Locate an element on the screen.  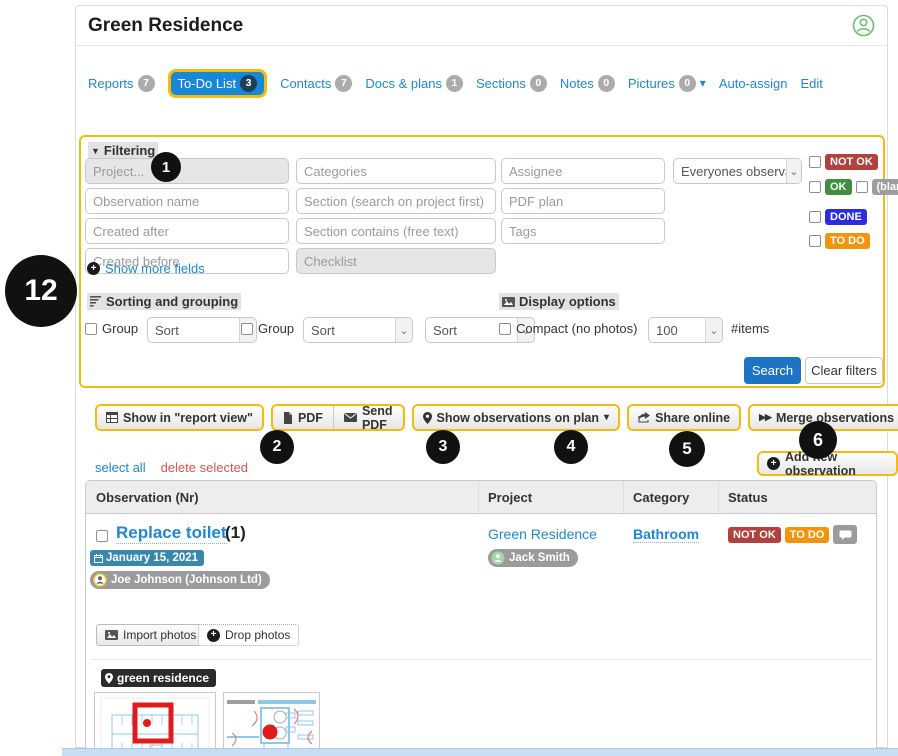
tab-docs-plans: Docs & plans 1 is located at coordinates (414, 83).